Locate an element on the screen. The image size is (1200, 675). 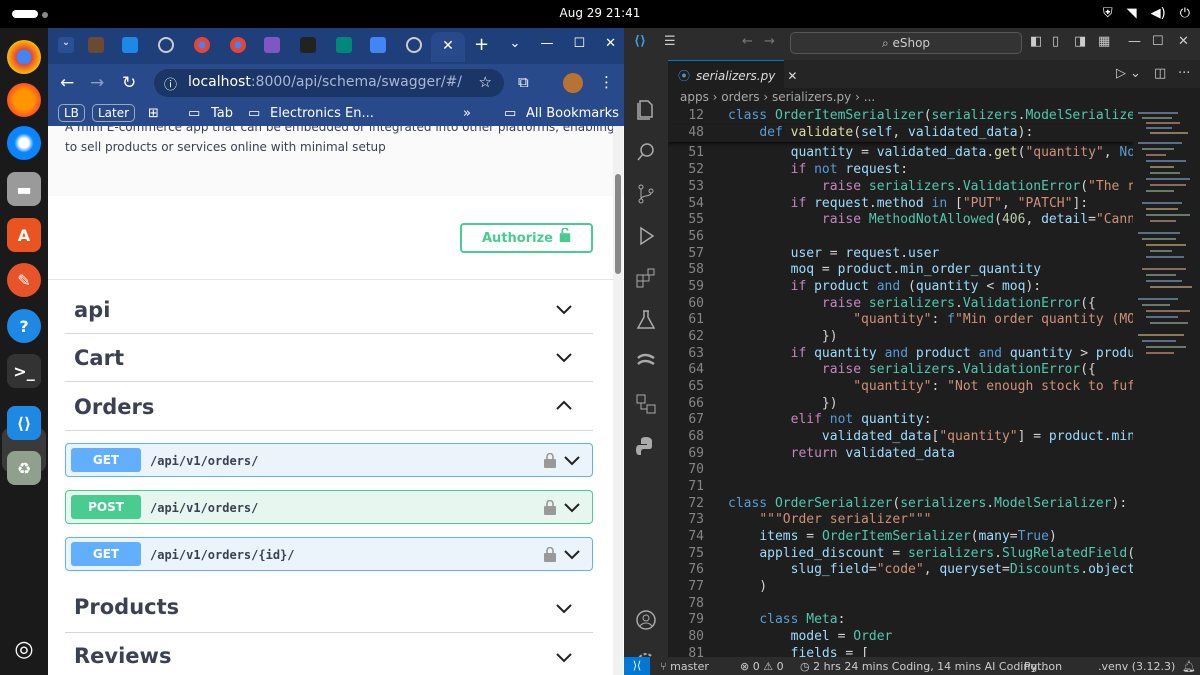
code-line: 59 if product and (quantity < moq): is located at coordinates (900, 287).